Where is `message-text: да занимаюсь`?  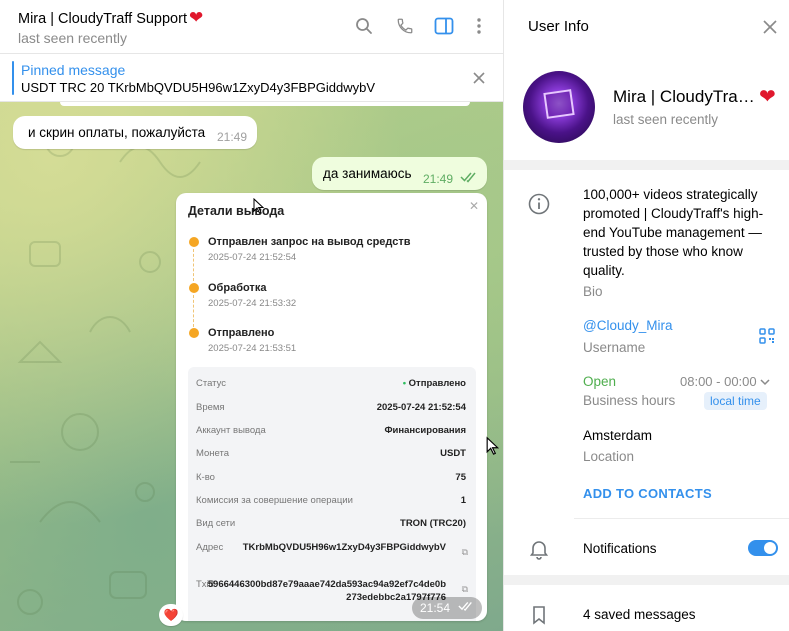
message-text: да занимаюсь is located at coordinates (367, 173).